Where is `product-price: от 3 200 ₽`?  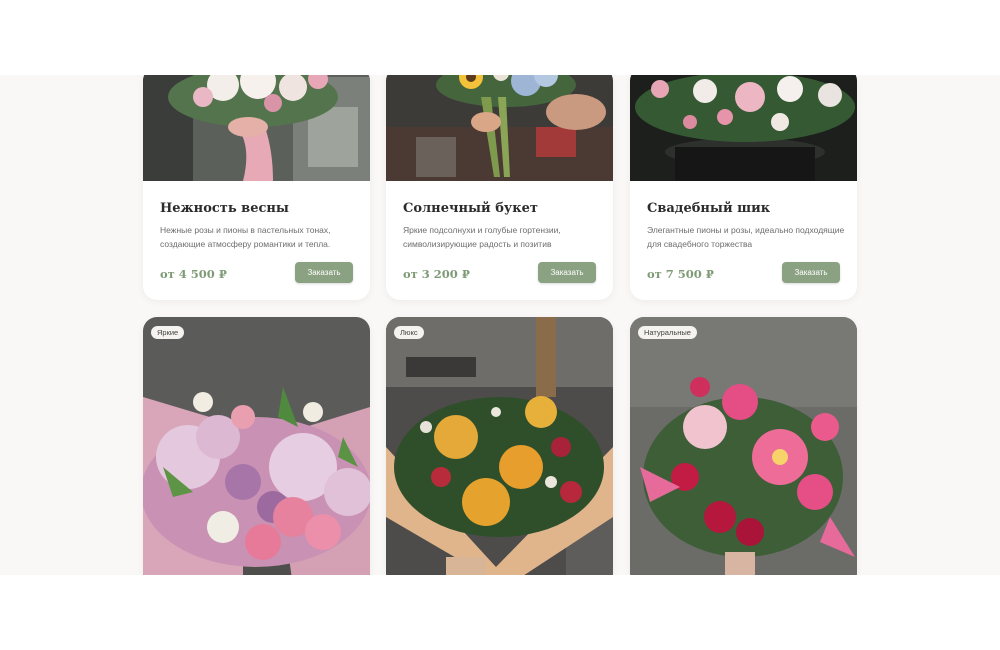 product-price: от 3 200 ₽ is located at coordinates (436, 274).